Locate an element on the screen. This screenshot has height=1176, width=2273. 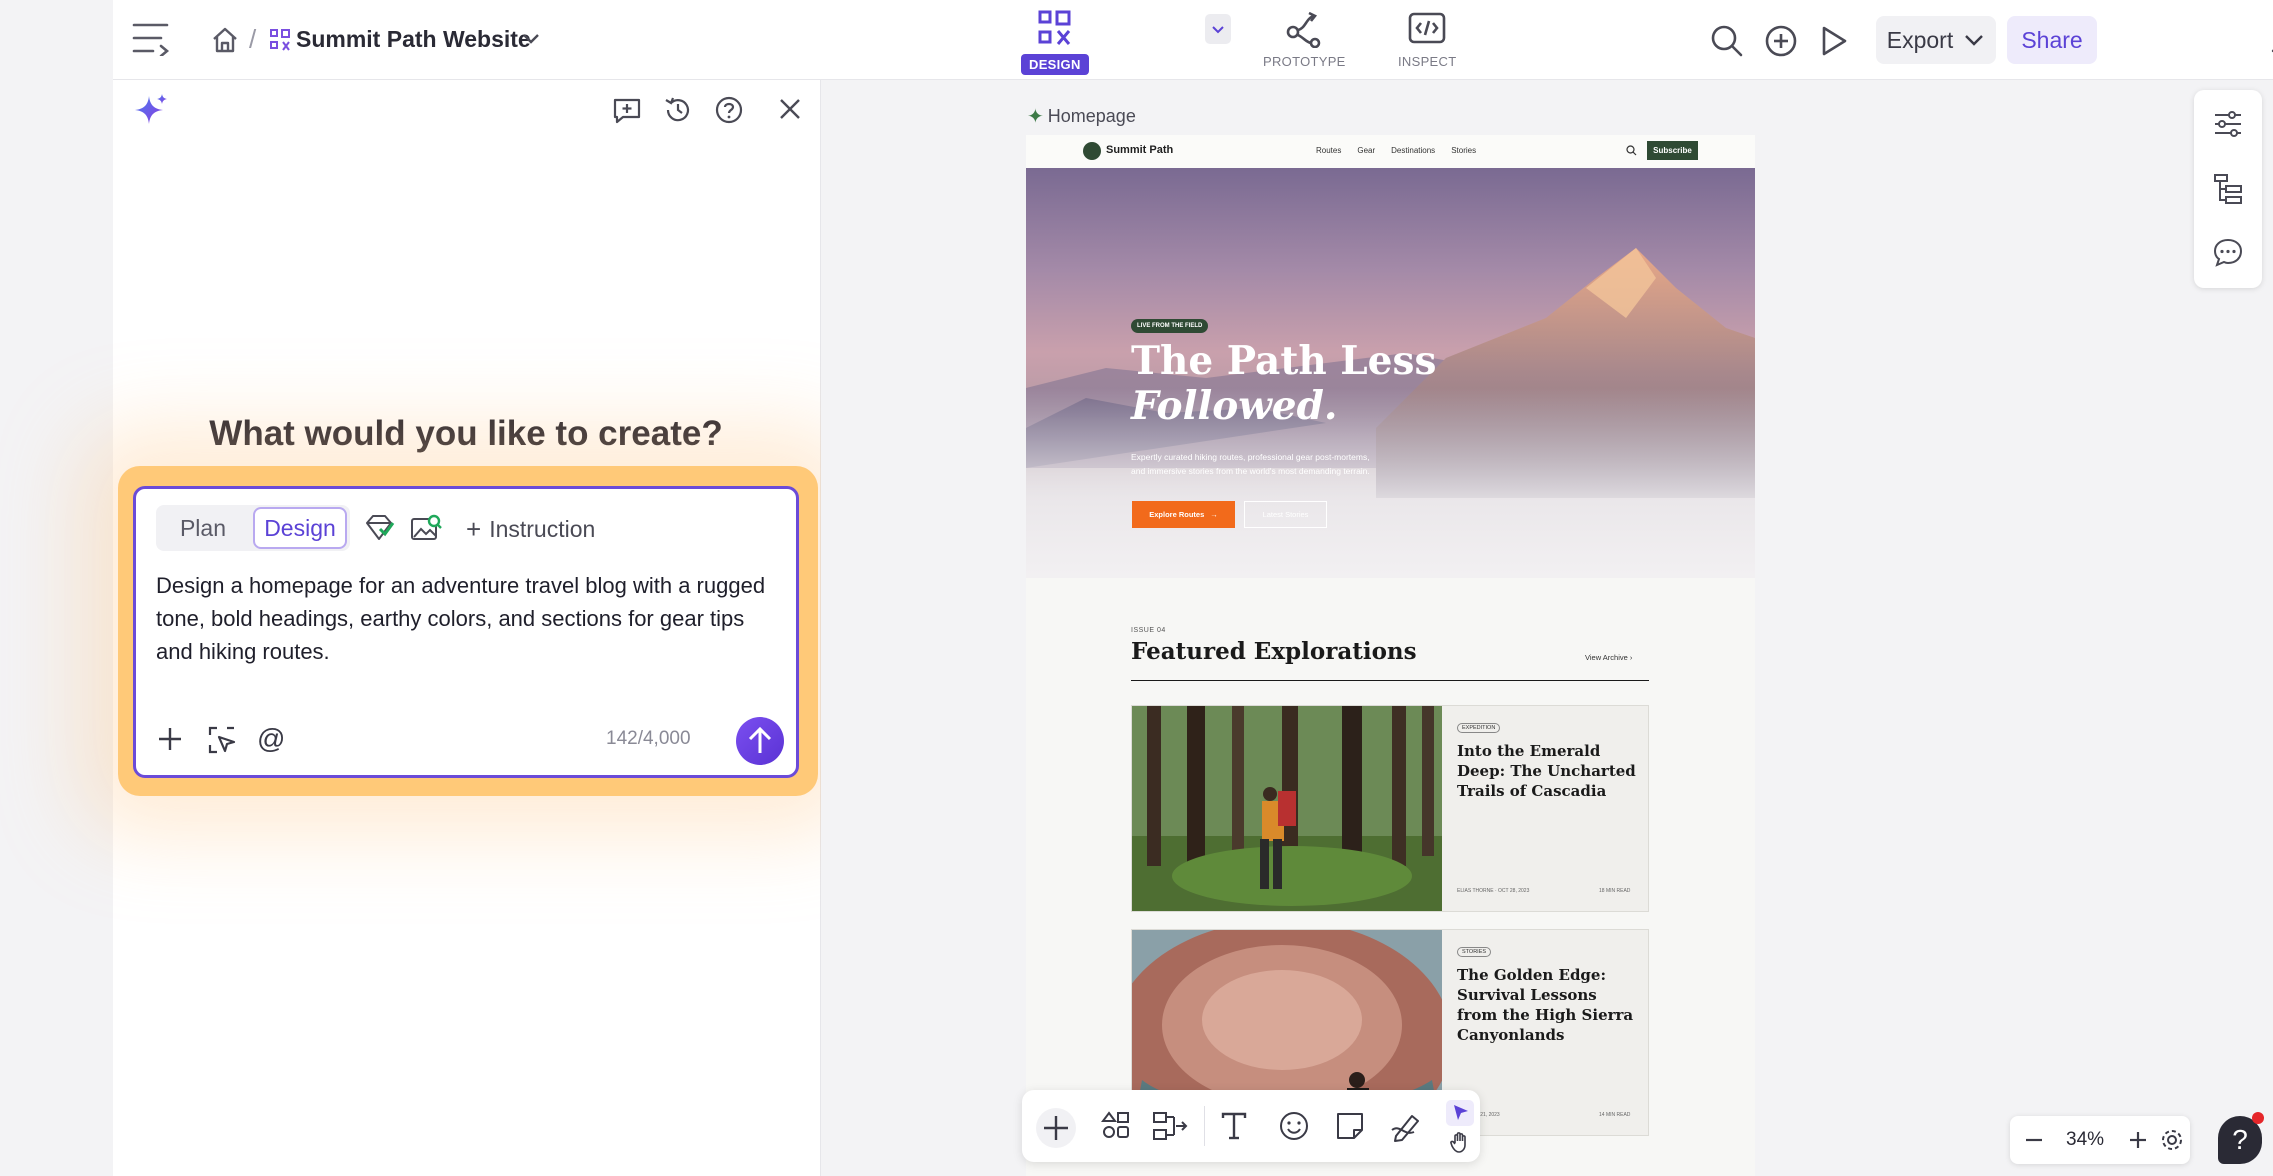
sliders-icon is located at coordinates (2228, 124).